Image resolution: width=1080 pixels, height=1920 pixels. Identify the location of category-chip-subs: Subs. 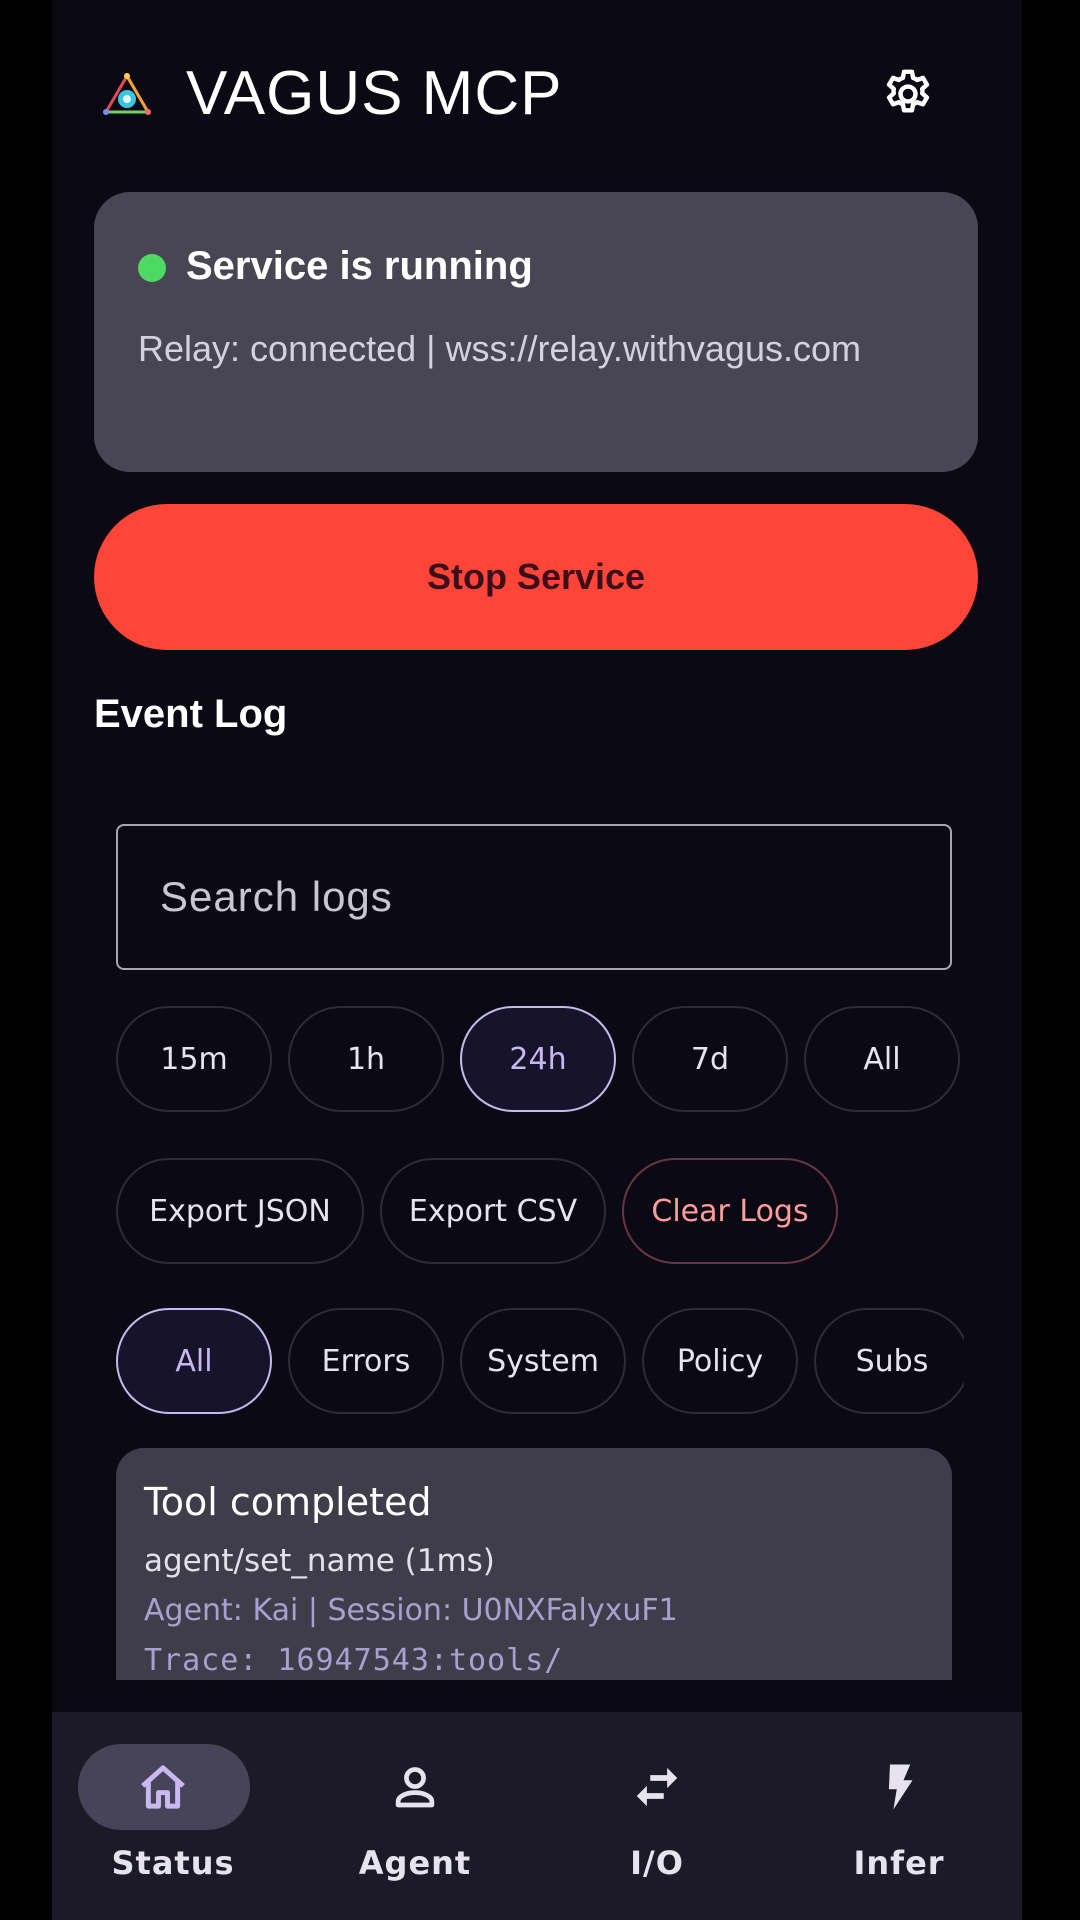
(889, 1361).